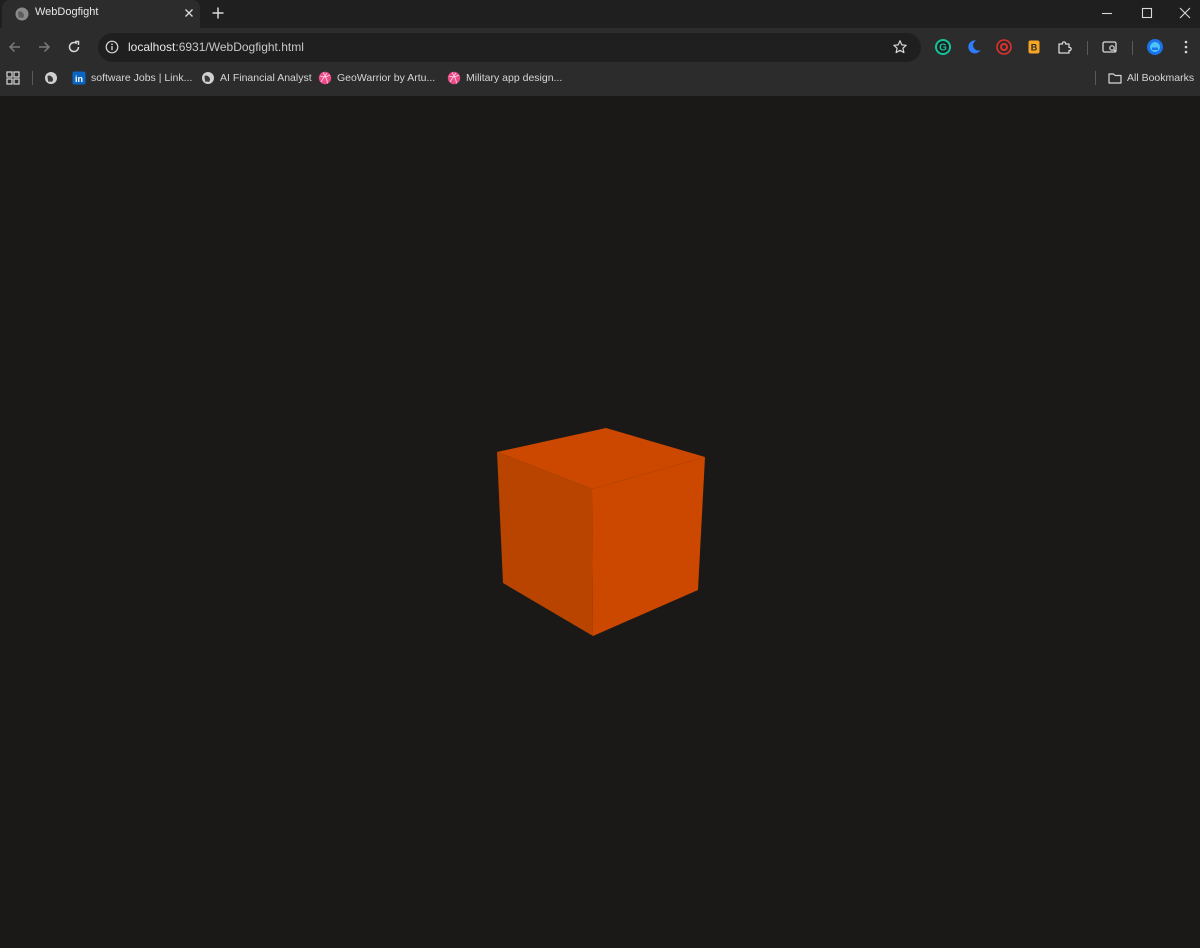 Image resolution: width=1200 pixels, height=948 pixels. What do you see at coordinates (101, 14) in the screenshot?
I see `tab-webdogfight: WebDogfight` at bounding box center [101, 14].